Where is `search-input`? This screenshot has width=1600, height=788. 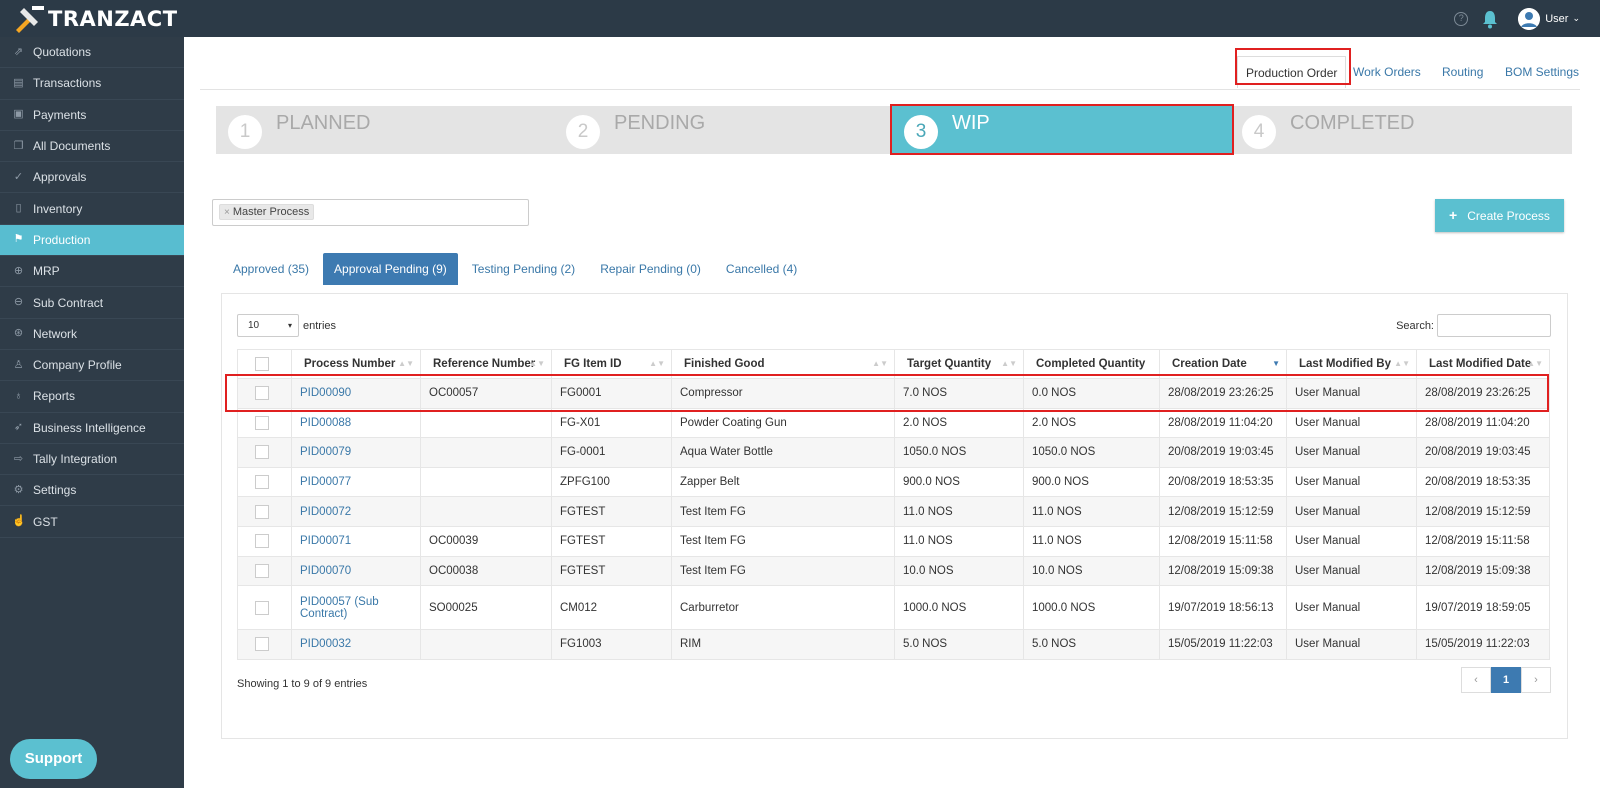 search-input is located at coordinates (1494, 325).